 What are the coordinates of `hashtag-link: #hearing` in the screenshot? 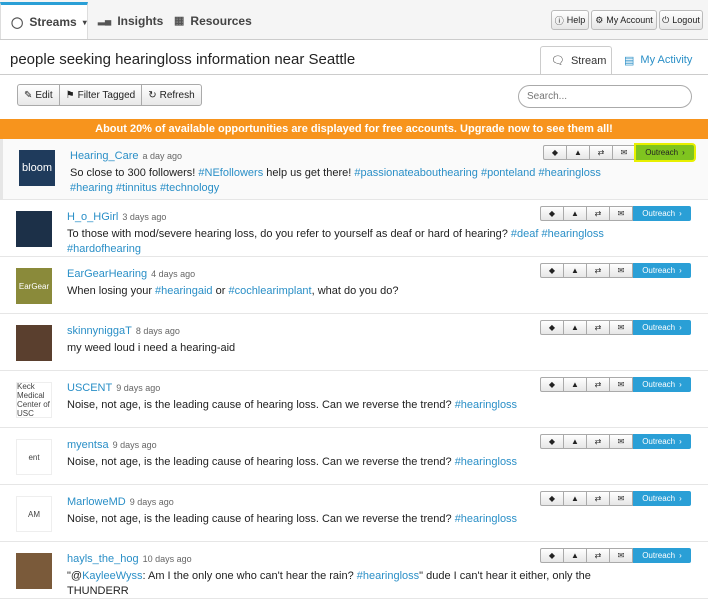 It's located at (91, 188).